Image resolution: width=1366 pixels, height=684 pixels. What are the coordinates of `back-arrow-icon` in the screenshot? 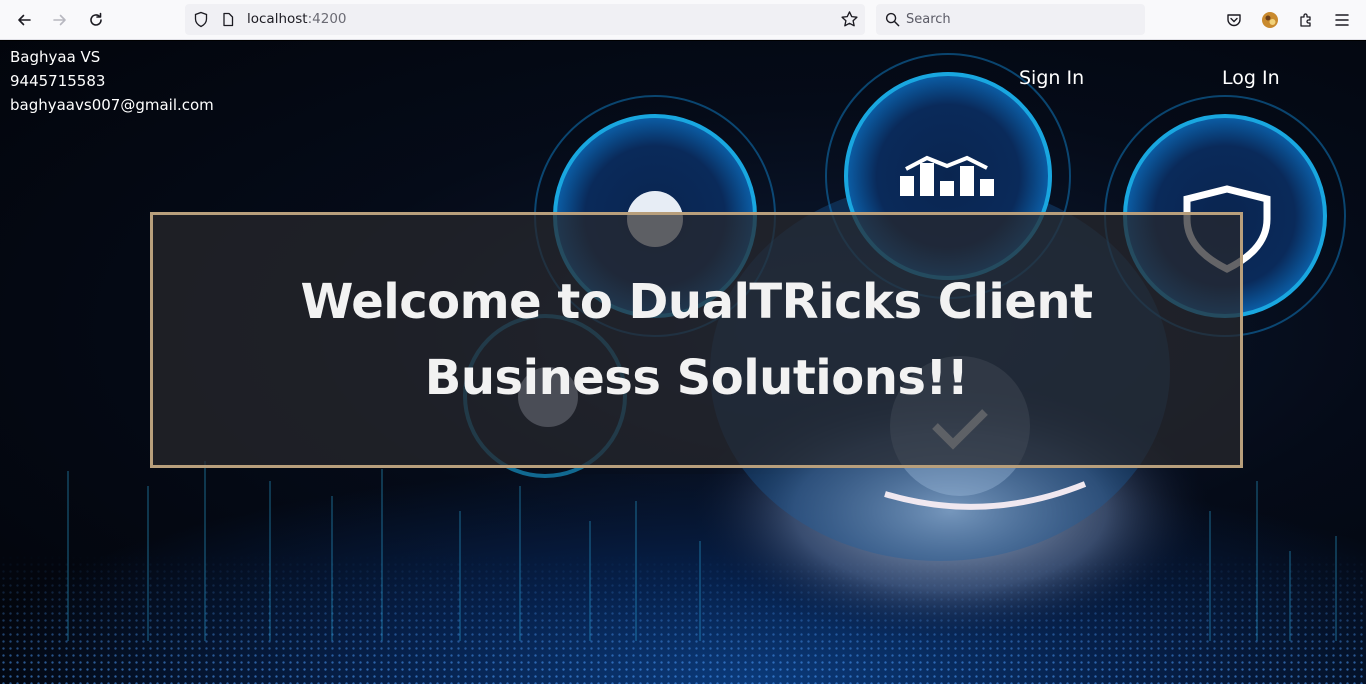 It's located at (24, 20).